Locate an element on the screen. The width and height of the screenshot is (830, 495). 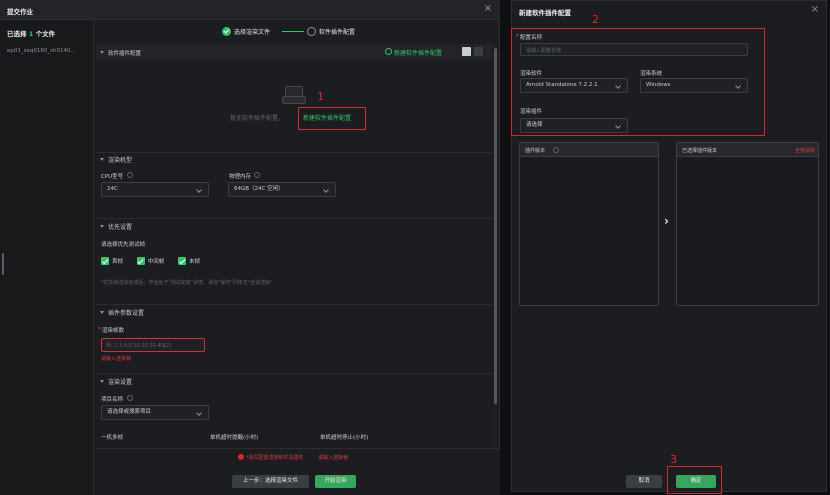
footer-warning: *请先配置渲染软件及插件 is located at coordinates (275, 458).